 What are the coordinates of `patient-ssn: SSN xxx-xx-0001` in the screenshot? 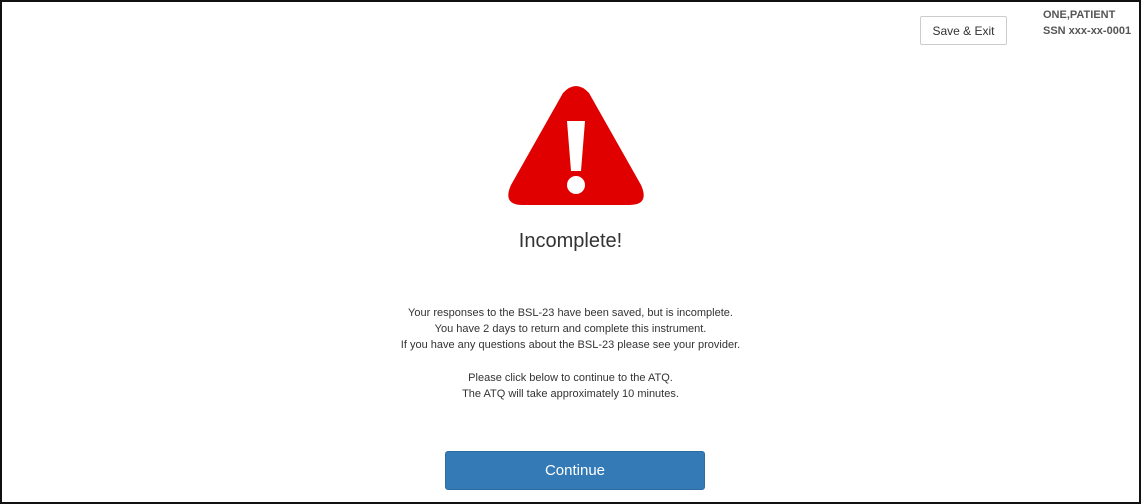 It's located at (1087, 31).